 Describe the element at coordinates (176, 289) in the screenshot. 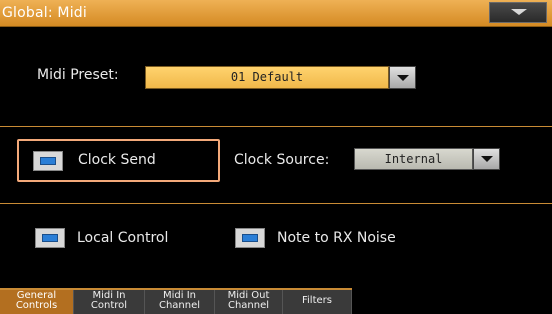

I see `tab-bar-top-border` at that location.